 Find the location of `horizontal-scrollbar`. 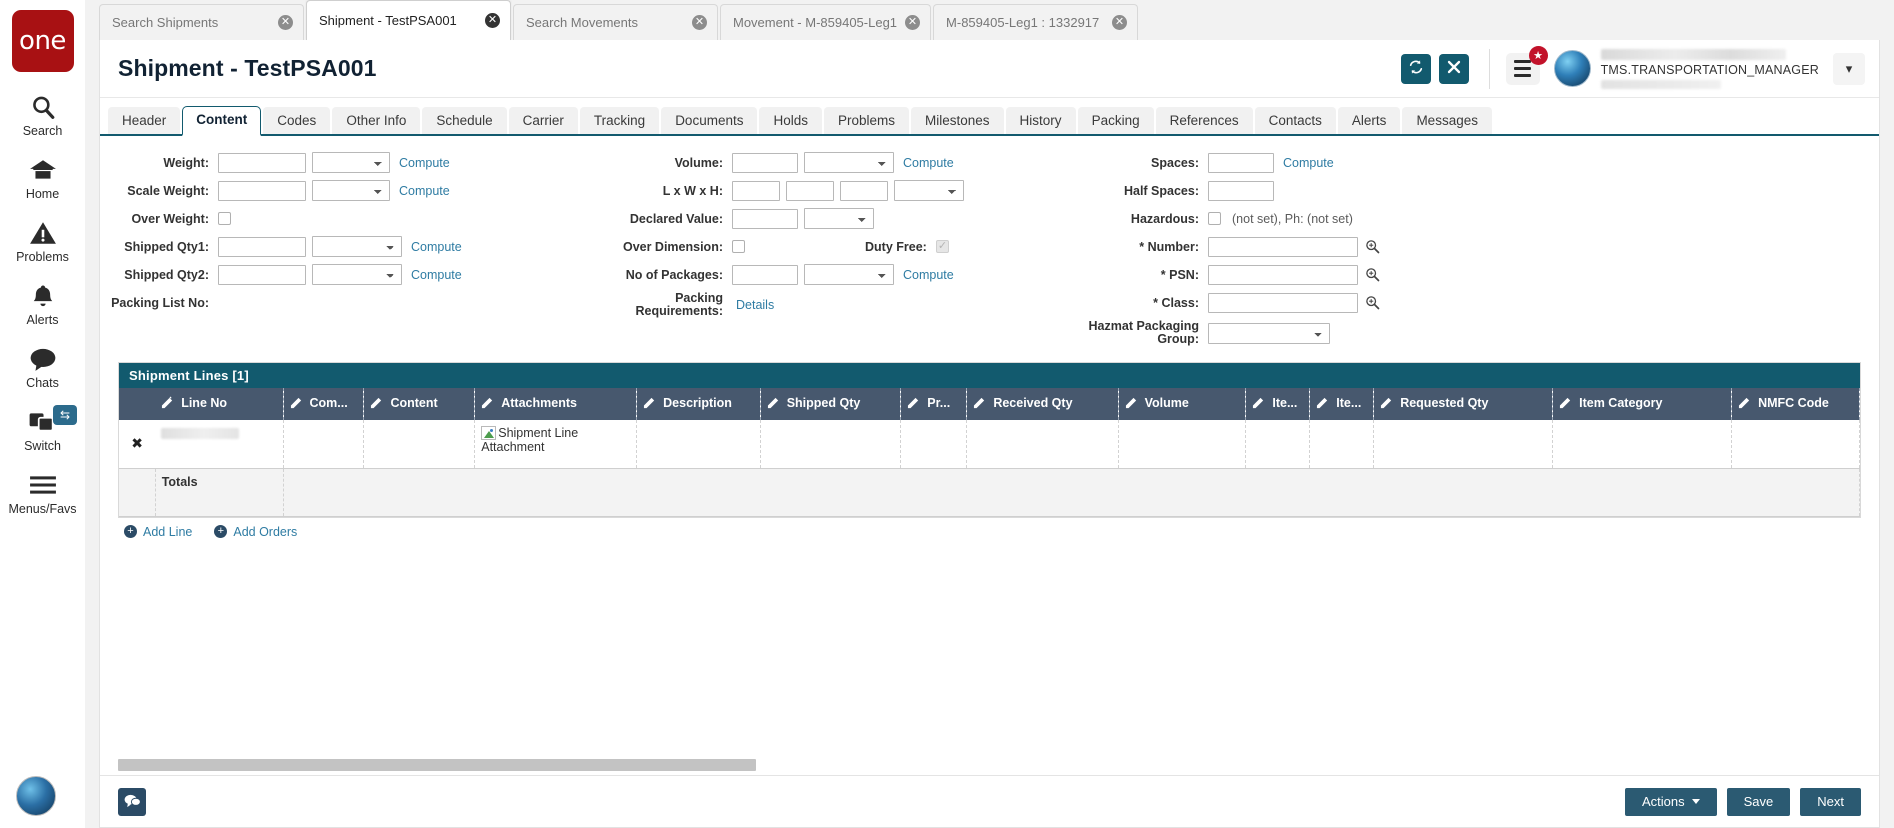

horizontal-scrollbar is located at coordinates (989, 765).